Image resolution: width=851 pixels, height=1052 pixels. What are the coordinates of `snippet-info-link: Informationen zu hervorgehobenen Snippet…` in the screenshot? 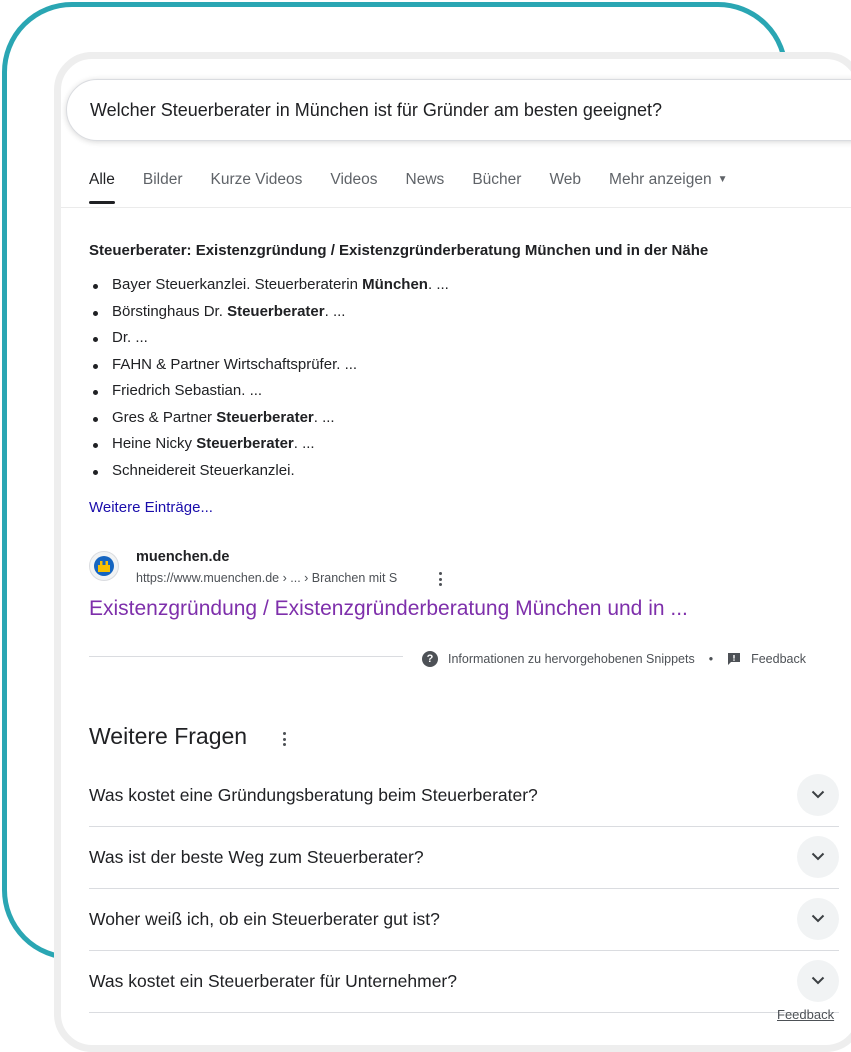 It's located at (571, 659).